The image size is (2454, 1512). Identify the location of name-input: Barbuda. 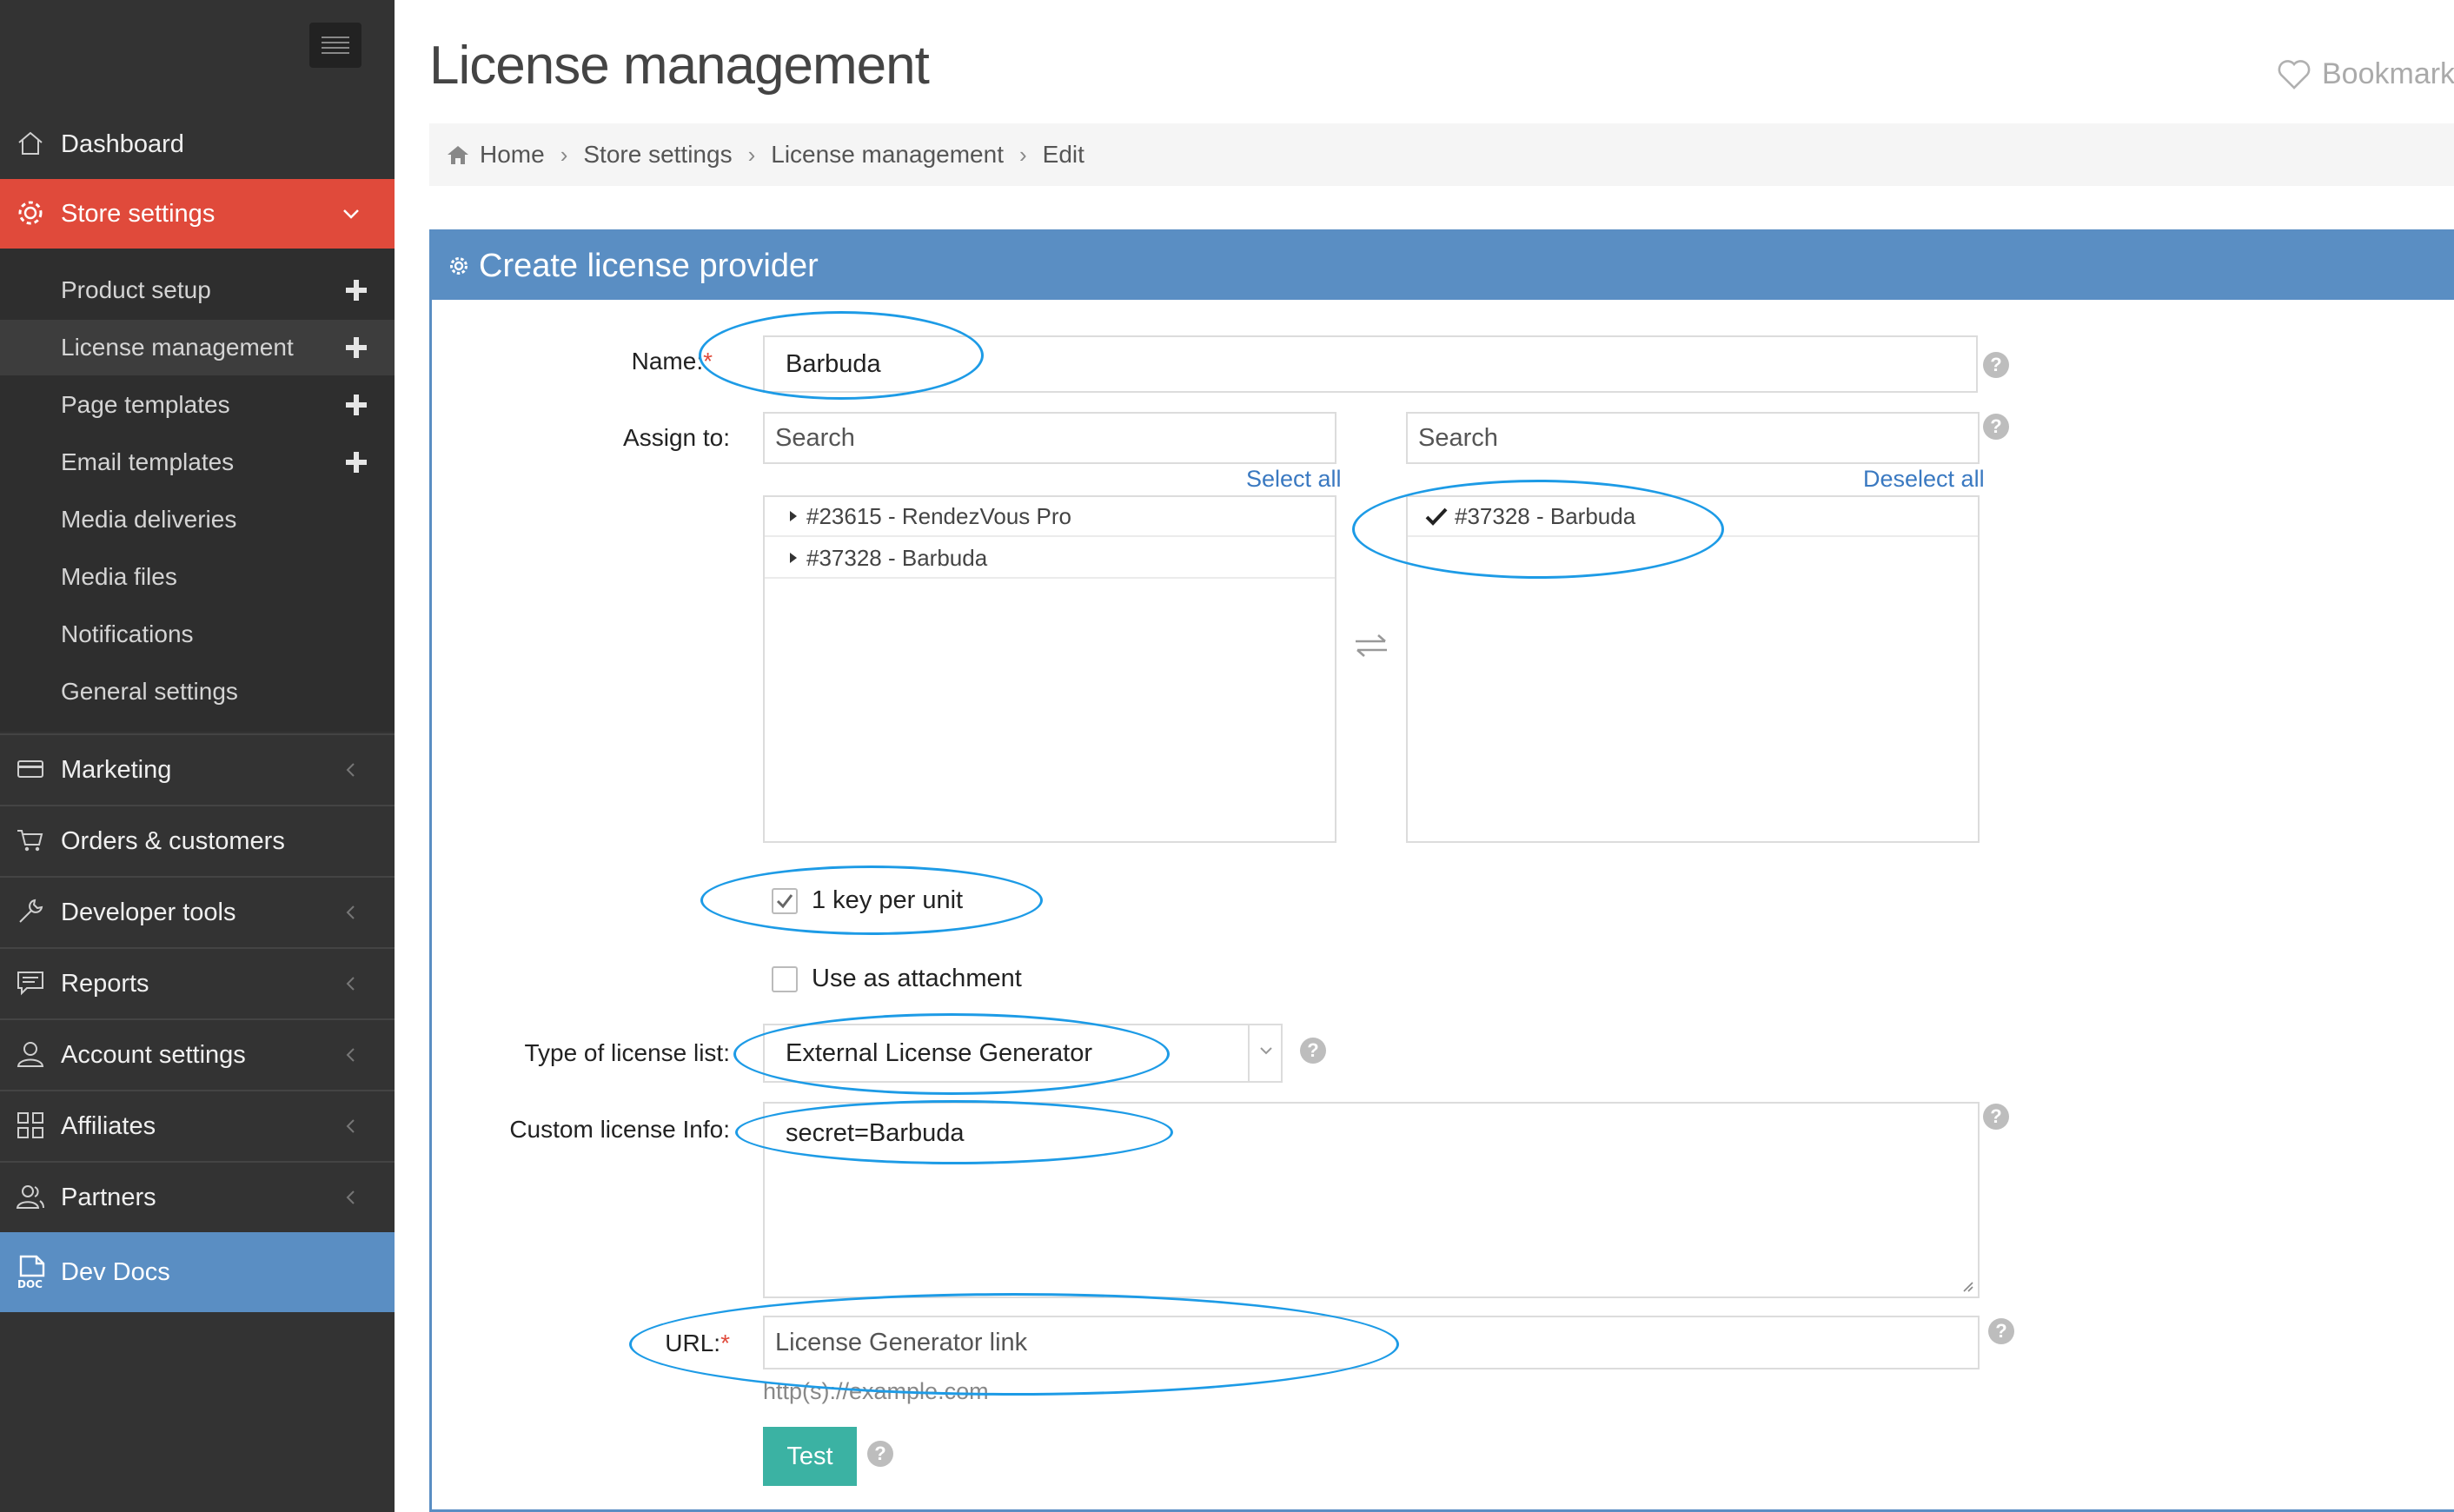
(1370, 364).